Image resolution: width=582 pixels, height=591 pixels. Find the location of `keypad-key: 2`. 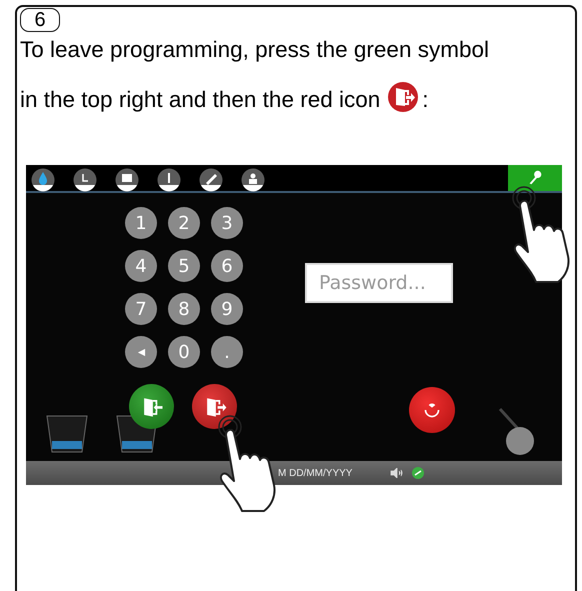

keypad-key: 2 is located at coordinates (184, 223).